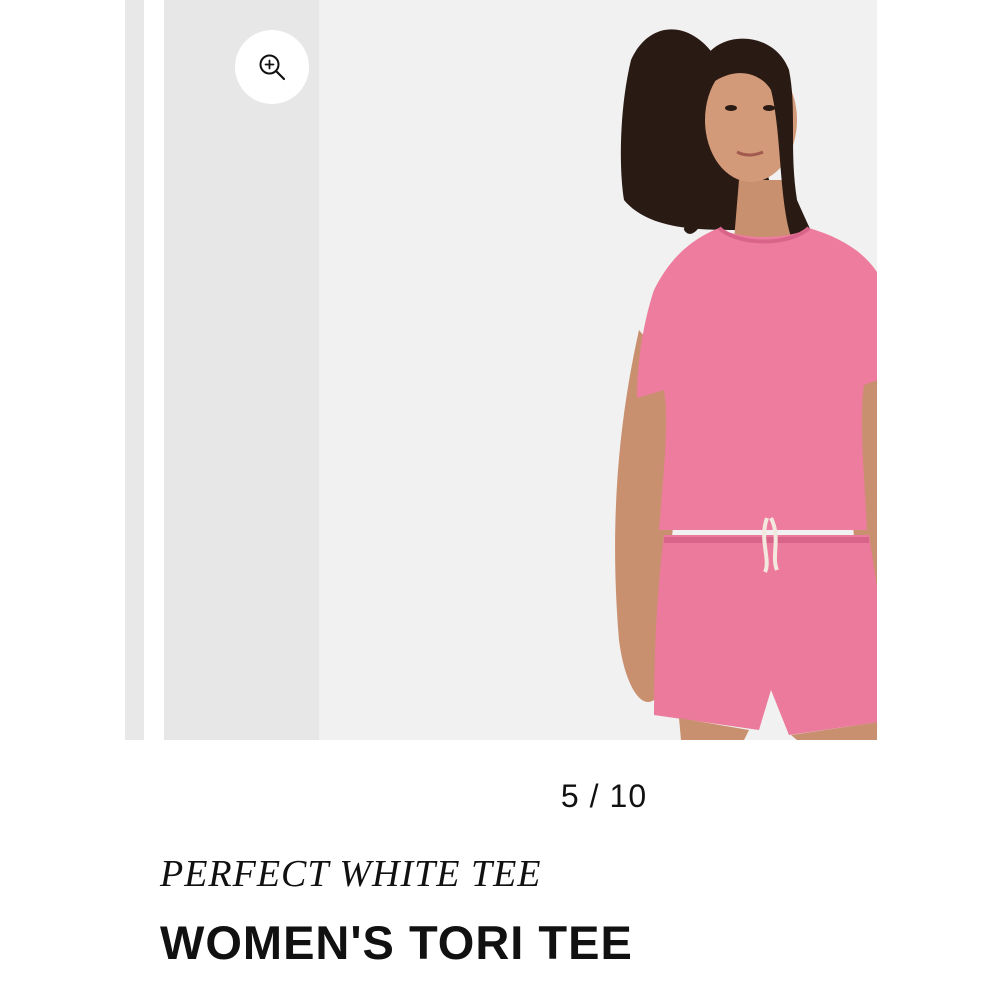 This screenshot has width=1000, height=1000. I want to click on zoom-in-icon, so click(272, 67).